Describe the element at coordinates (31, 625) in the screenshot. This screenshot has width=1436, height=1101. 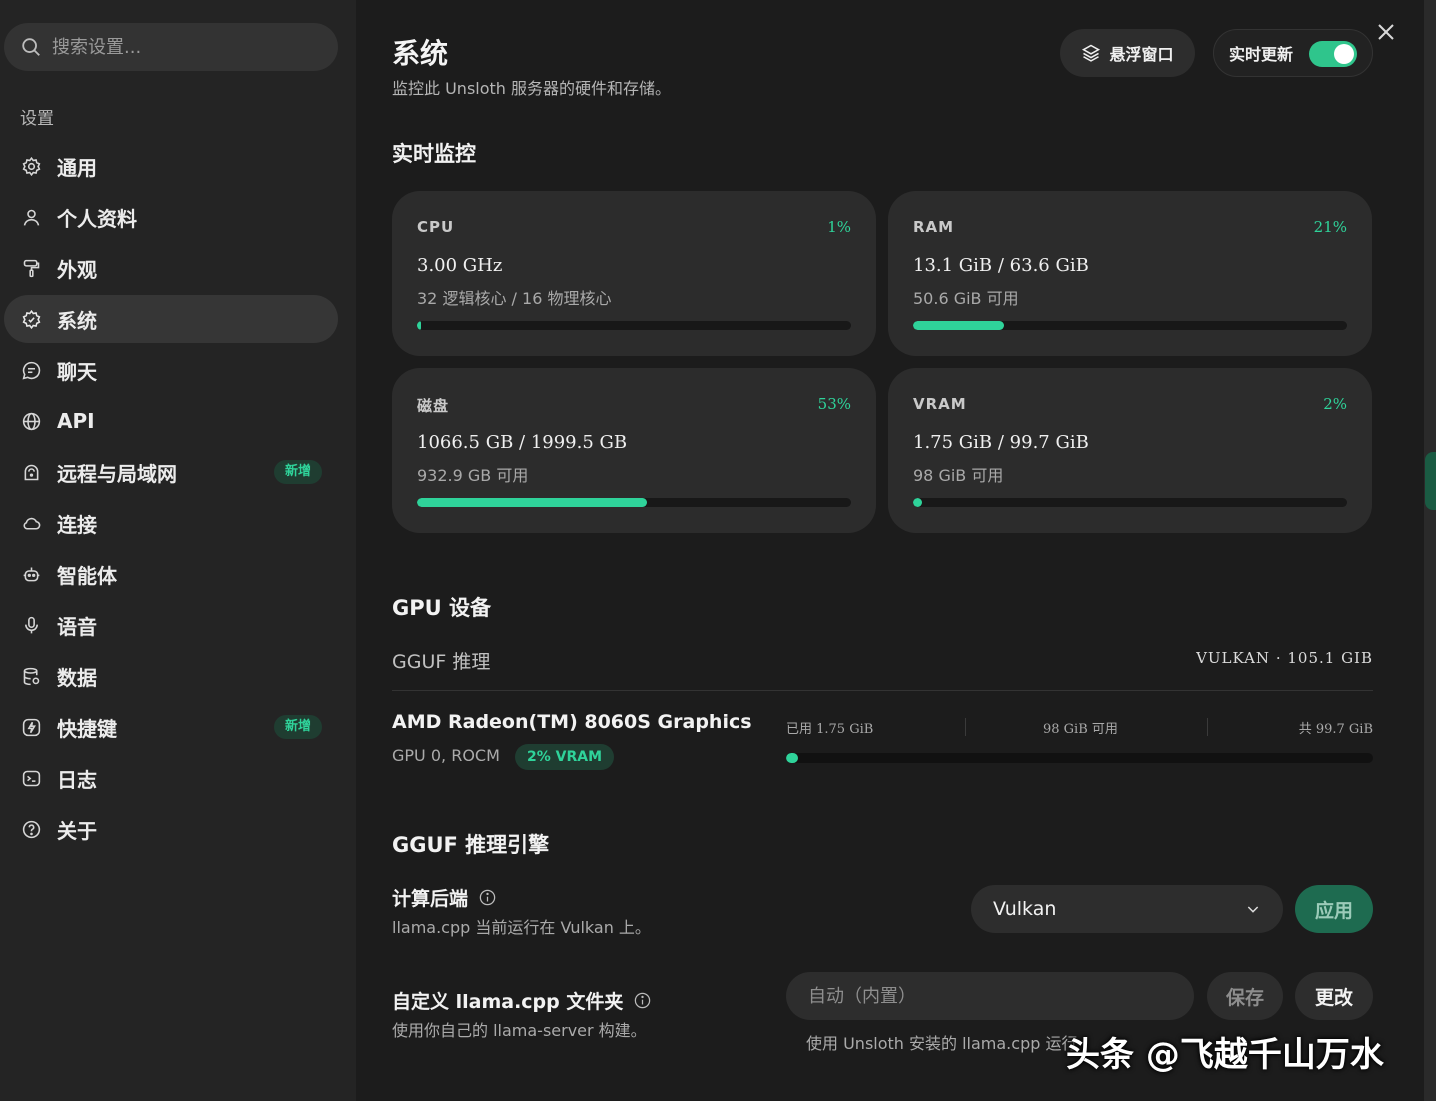
I see `microphone-icon` at that location.